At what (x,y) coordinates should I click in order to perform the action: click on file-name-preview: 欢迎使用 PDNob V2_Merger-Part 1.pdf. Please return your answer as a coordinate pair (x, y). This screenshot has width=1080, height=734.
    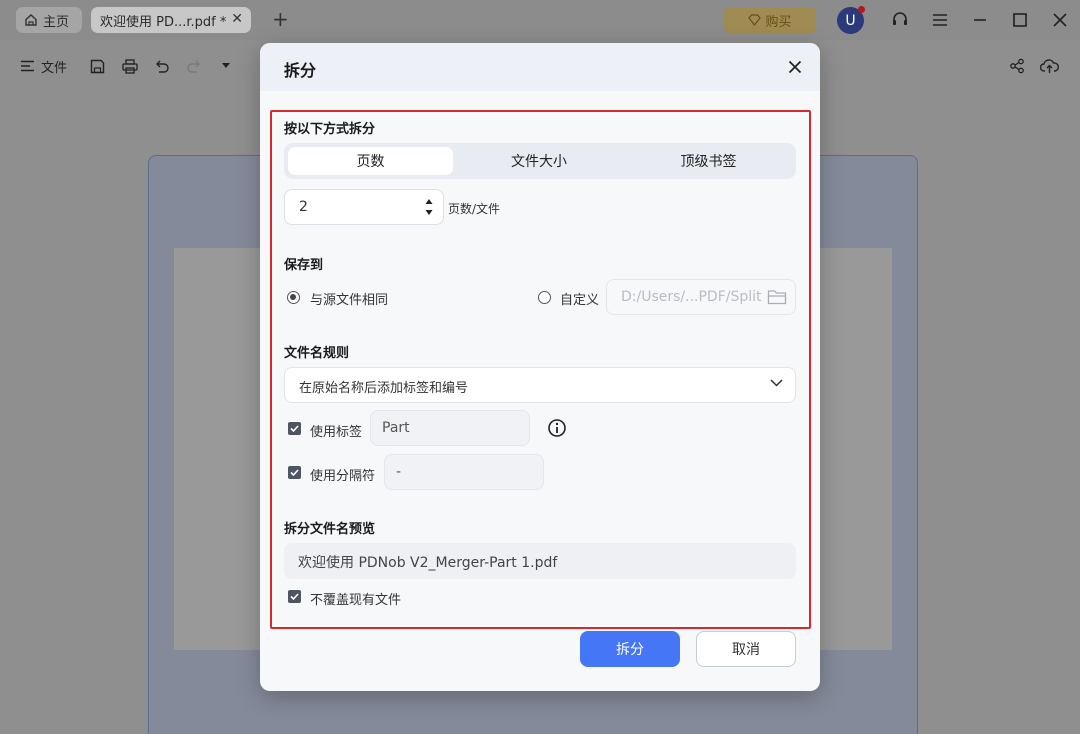
    Looking at the image, I should click on (540, 561).